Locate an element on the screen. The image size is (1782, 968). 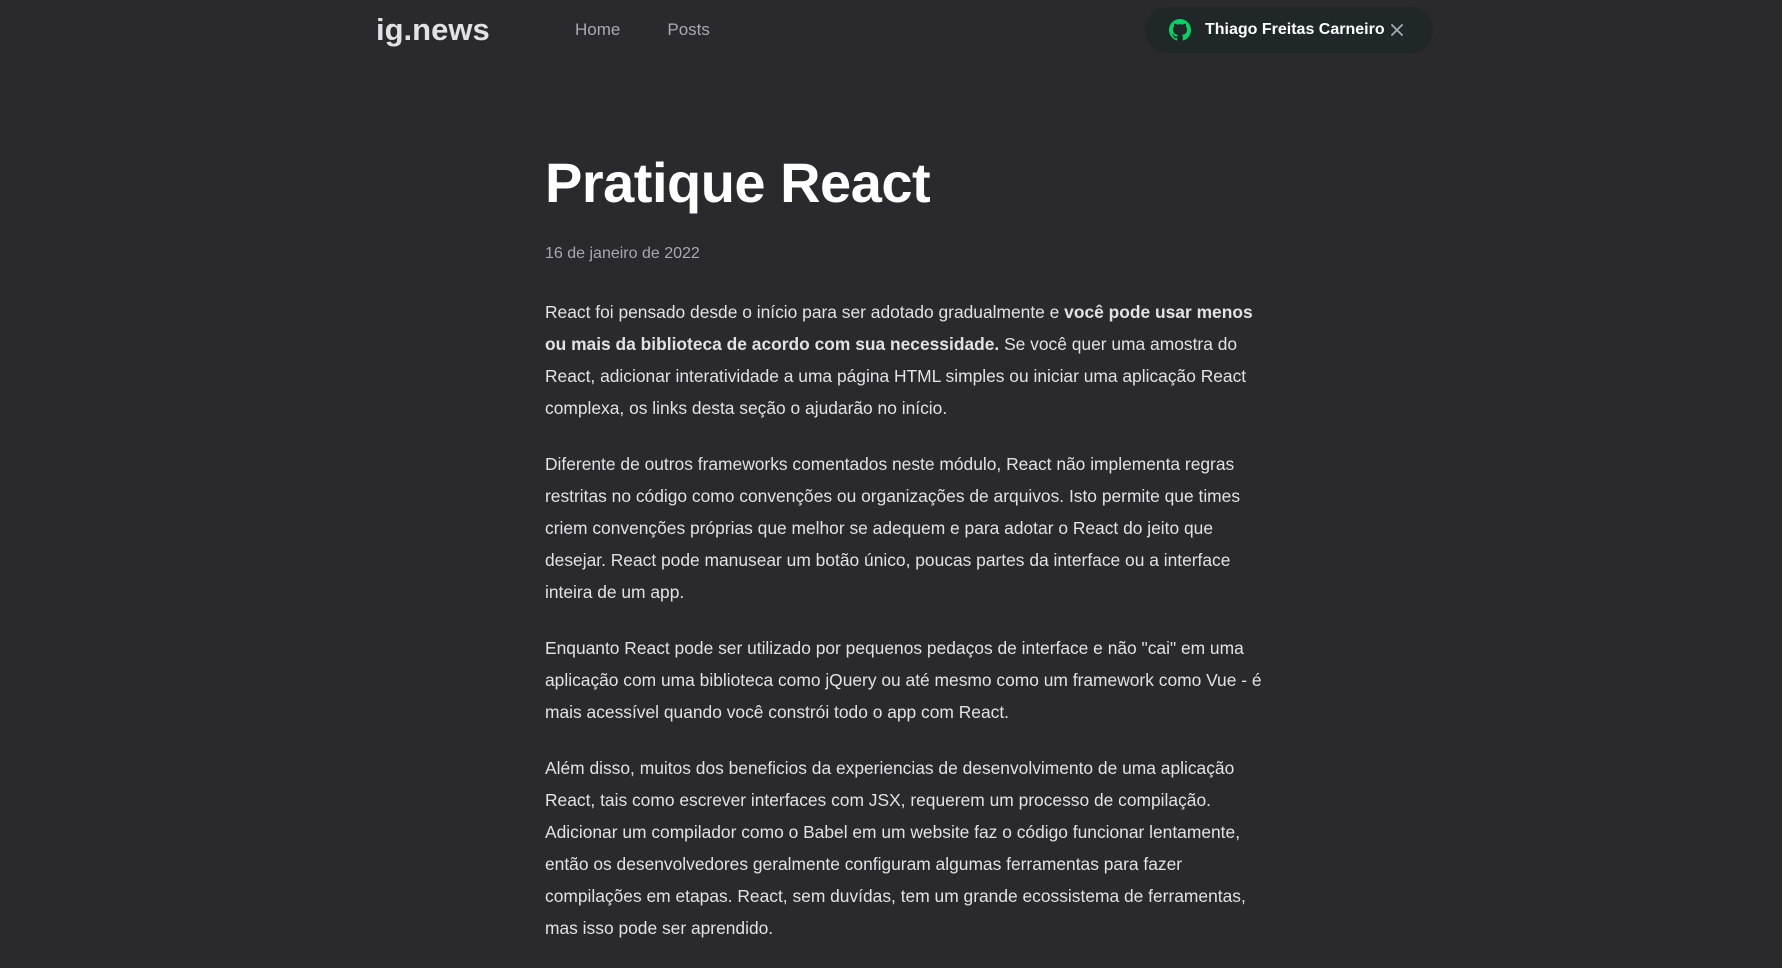
github-icon is located at coordinates (1180, 30).